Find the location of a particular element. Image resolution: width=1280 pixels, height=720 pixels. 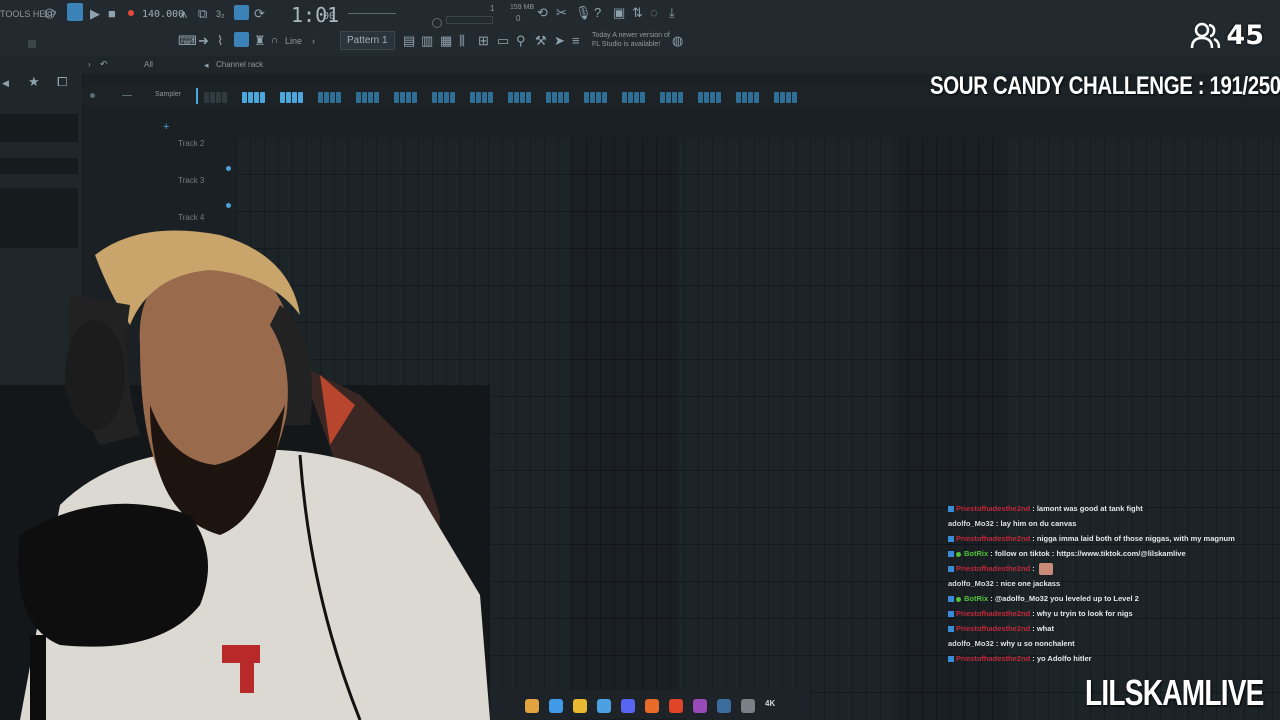

tools-icon: ⚒ is located at coordinates (541, 41).